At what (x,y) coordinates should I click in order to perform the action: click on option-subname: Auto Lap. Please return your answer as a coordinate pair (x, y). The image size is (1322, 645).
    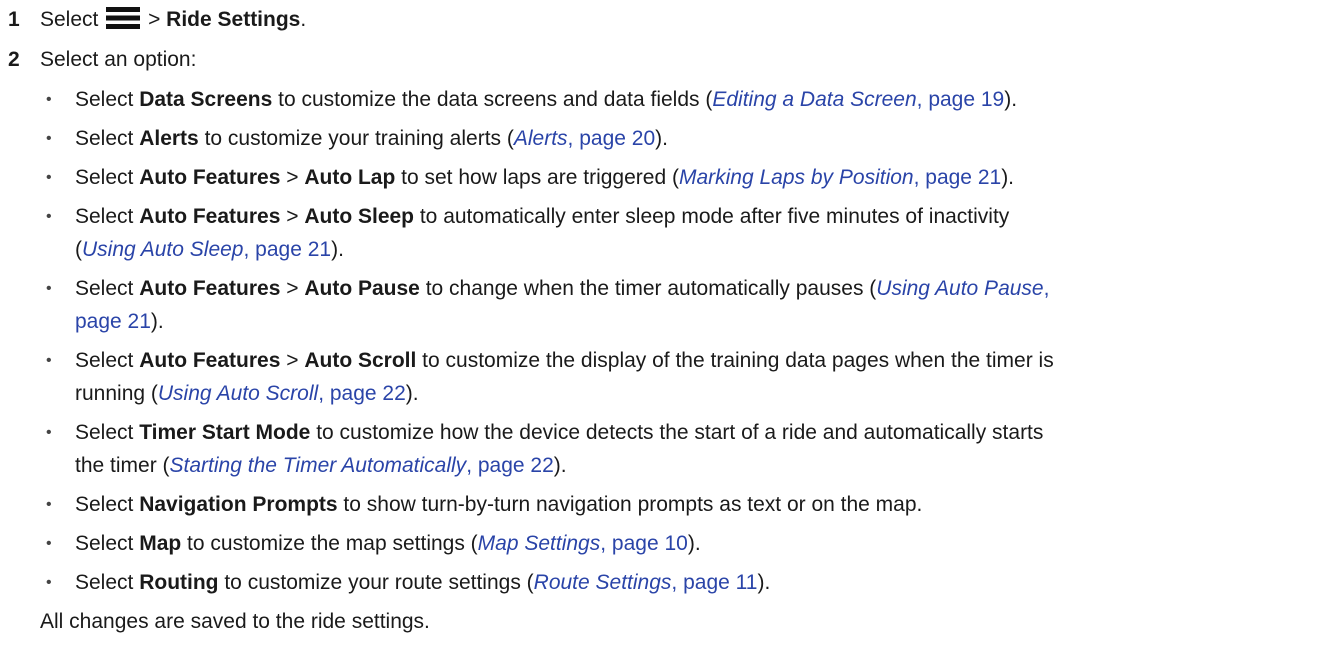
    Looking at the image, I should click on (350, 177).